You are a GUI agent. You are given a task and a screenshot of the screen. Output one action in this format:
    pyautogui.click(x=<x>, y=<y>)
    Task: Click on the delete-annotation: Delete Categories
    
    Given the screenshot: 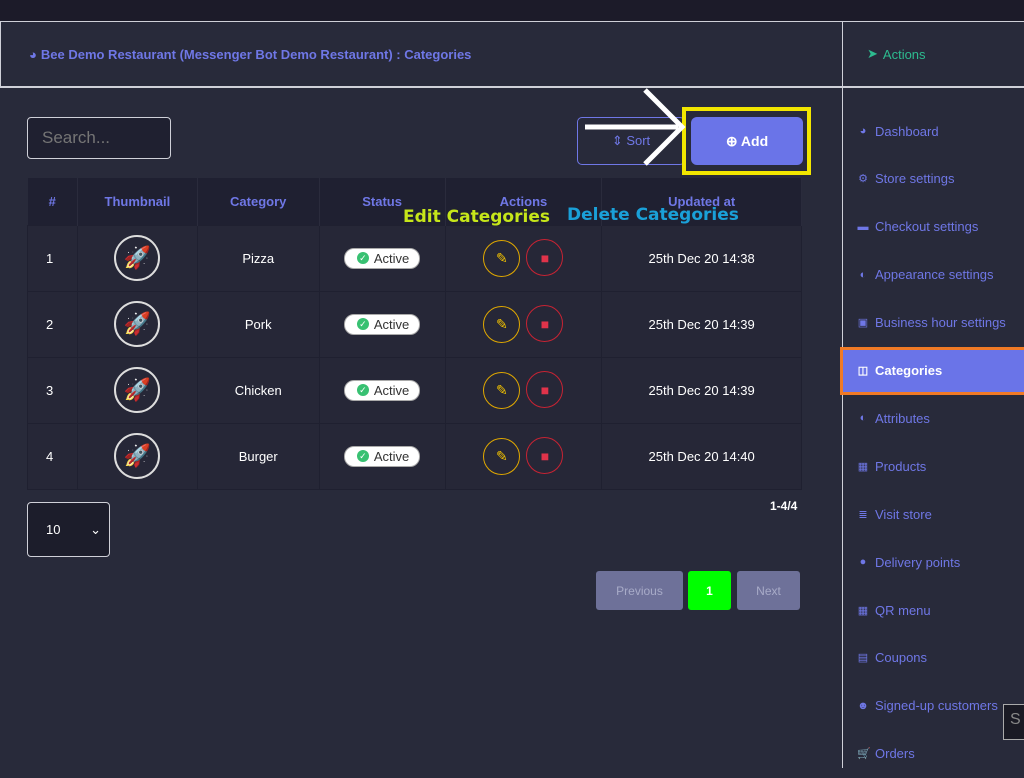 What is the action you would take?
    pyautogui.click(x=653, y=215)
    